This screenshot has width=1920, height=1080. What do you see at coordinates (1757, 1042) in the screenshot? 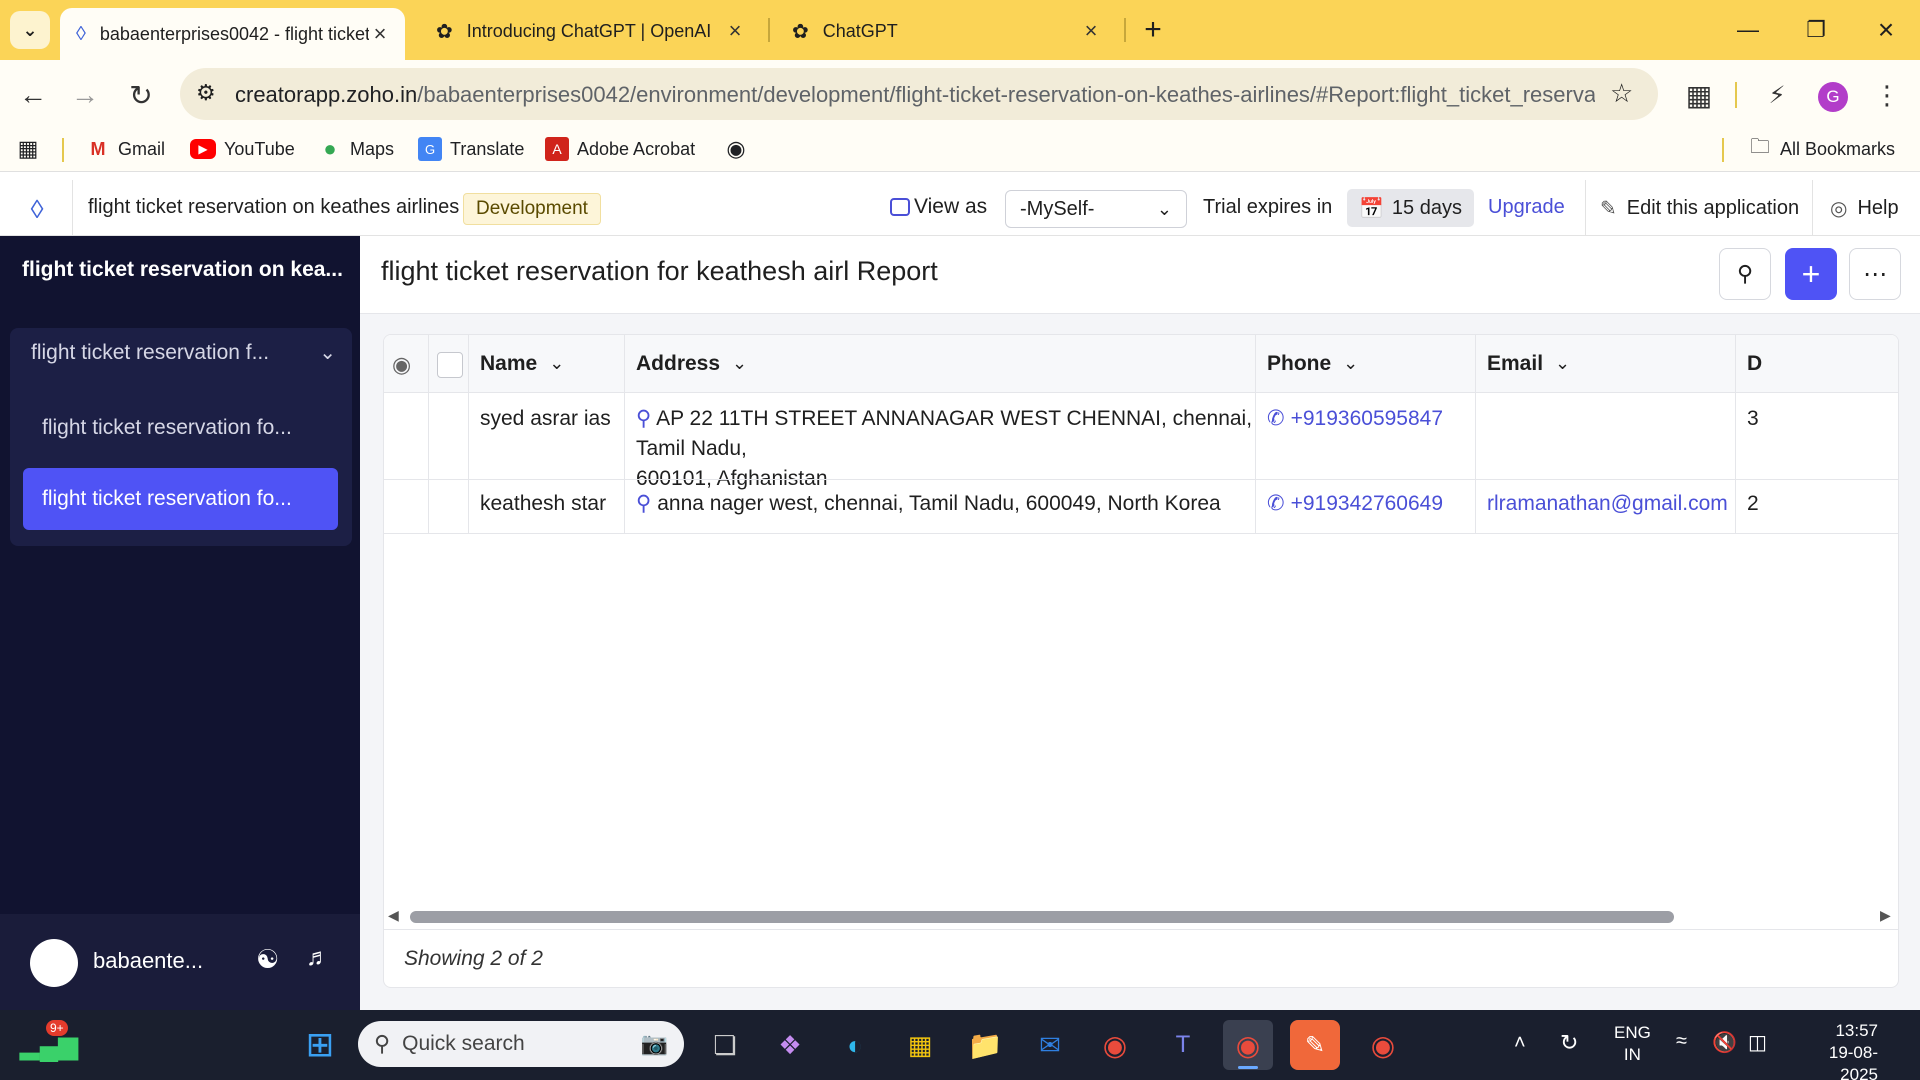
I see `battery-icon: ◫` at bounding box center [1757, 1042].